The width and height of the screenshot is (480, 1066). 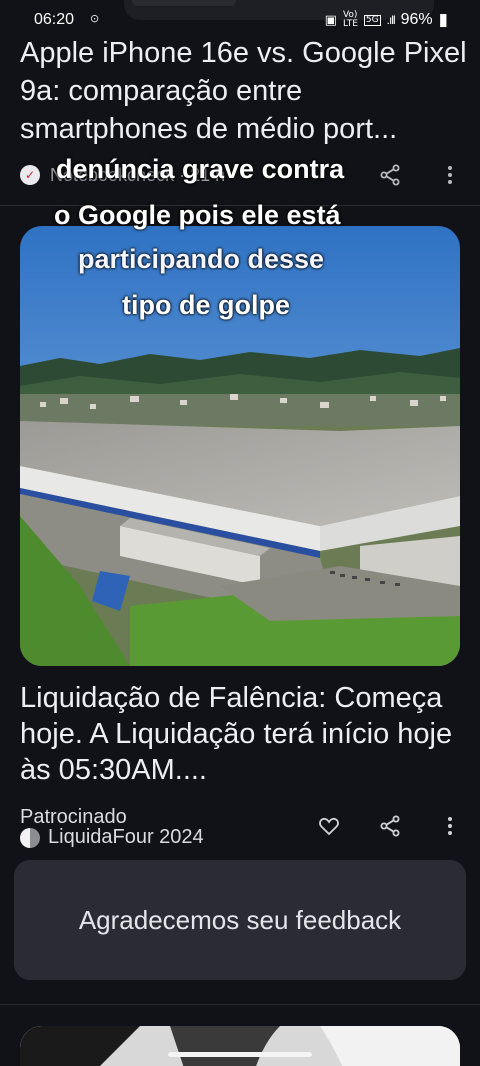 What do you see at coordinates (30, 175) in the screenshot?
I see `source-logo-icon: ✓` at bounding box center [30, 175].